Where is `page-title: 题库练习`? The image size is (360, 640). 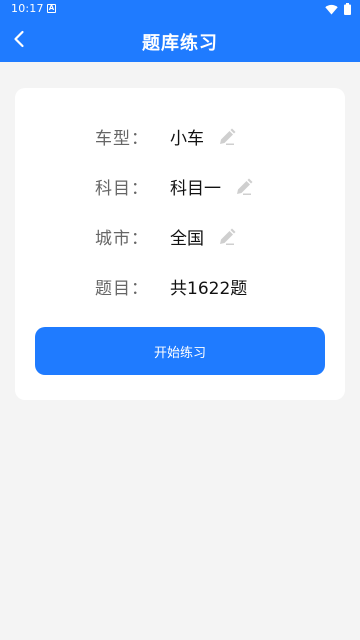
page-title: 题库练习 is located at coordinates (180, 43).